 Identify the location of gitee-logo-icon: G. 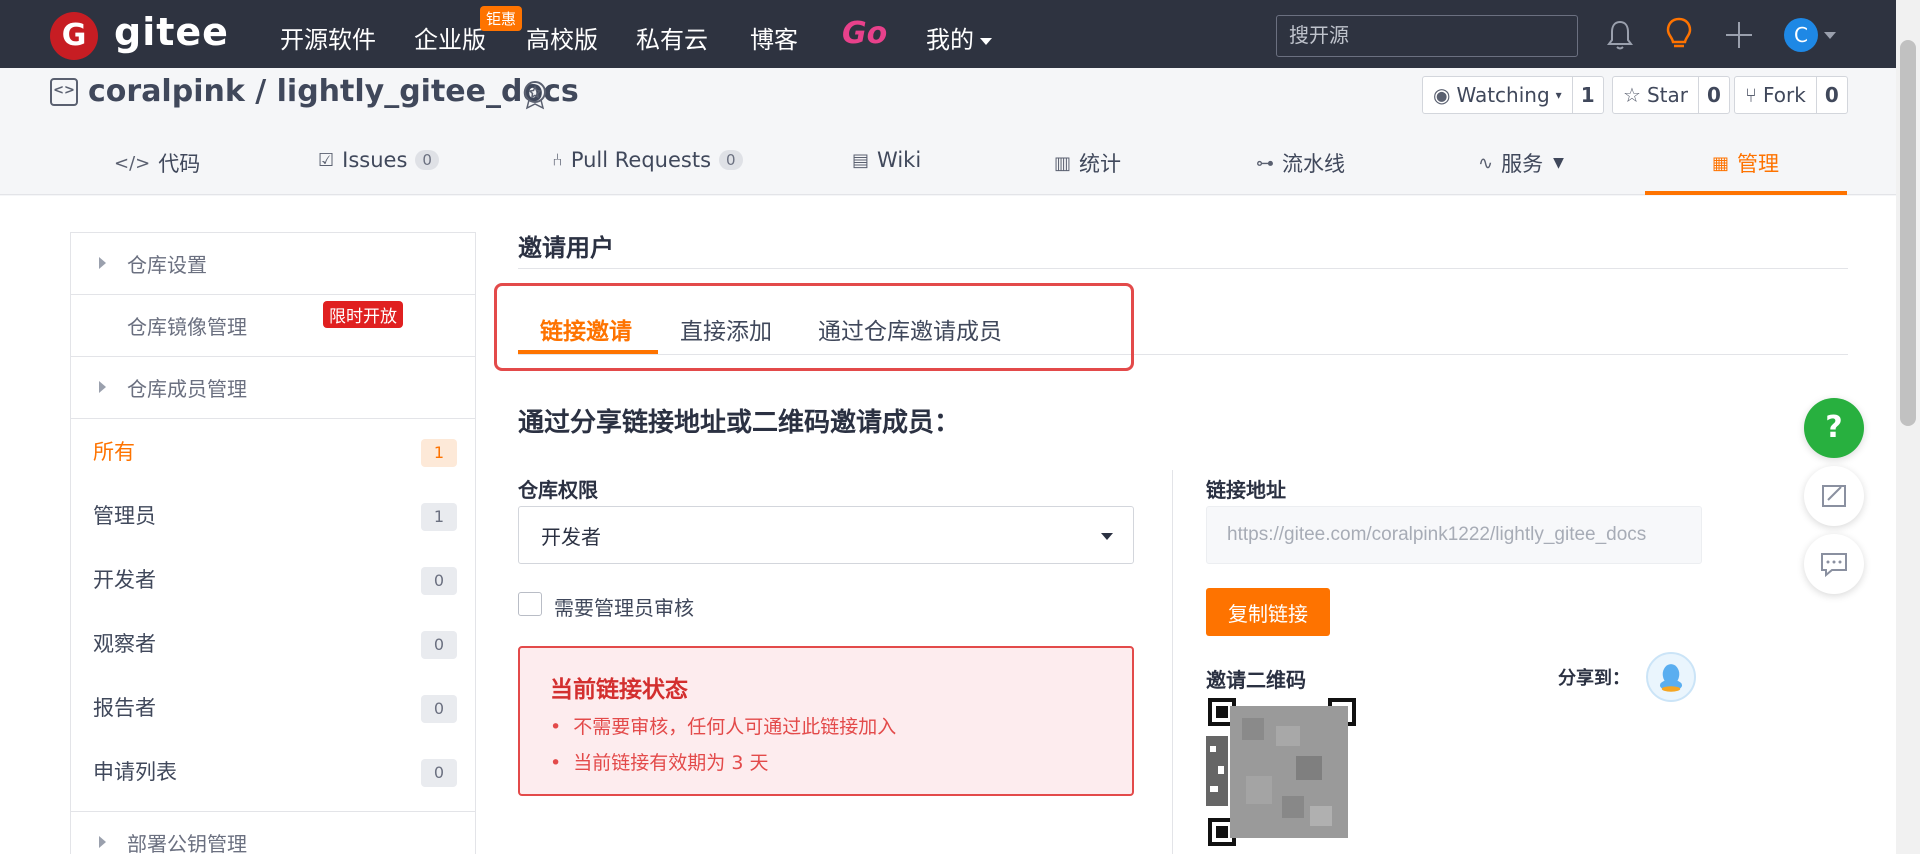
(74, 36).